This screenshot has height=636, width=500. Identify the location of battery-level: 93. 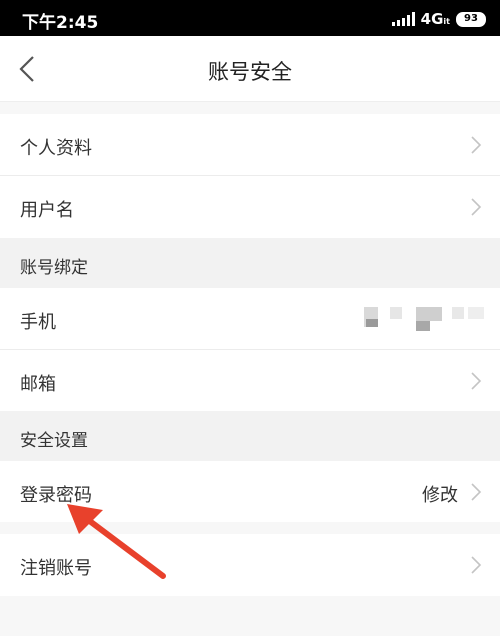
(471, 18).